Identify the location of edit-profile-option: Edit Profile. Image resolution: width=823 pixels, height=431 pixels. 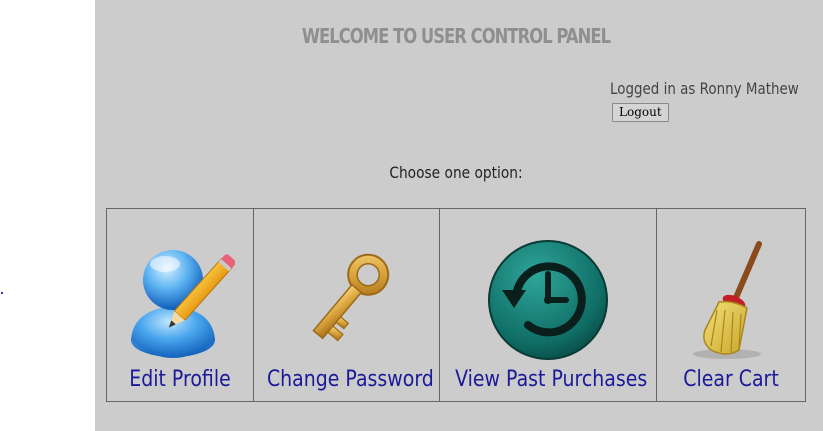
(180, 305).